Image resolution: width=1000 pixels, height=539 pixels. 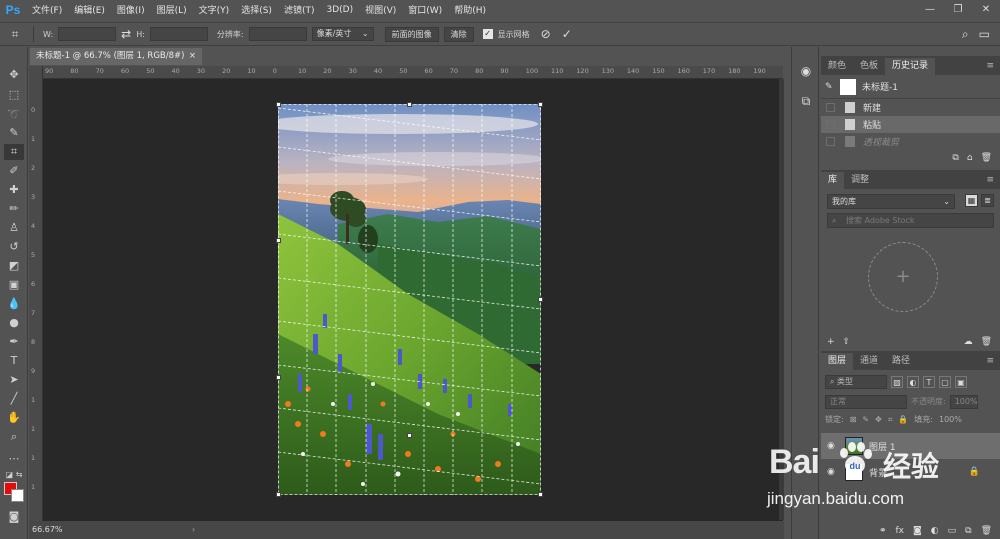 What do you see at coordinates (14, 228) in the screenshot?
I see `clone-stamp-tool-icon: ♙` at bounding box center [14, 228].